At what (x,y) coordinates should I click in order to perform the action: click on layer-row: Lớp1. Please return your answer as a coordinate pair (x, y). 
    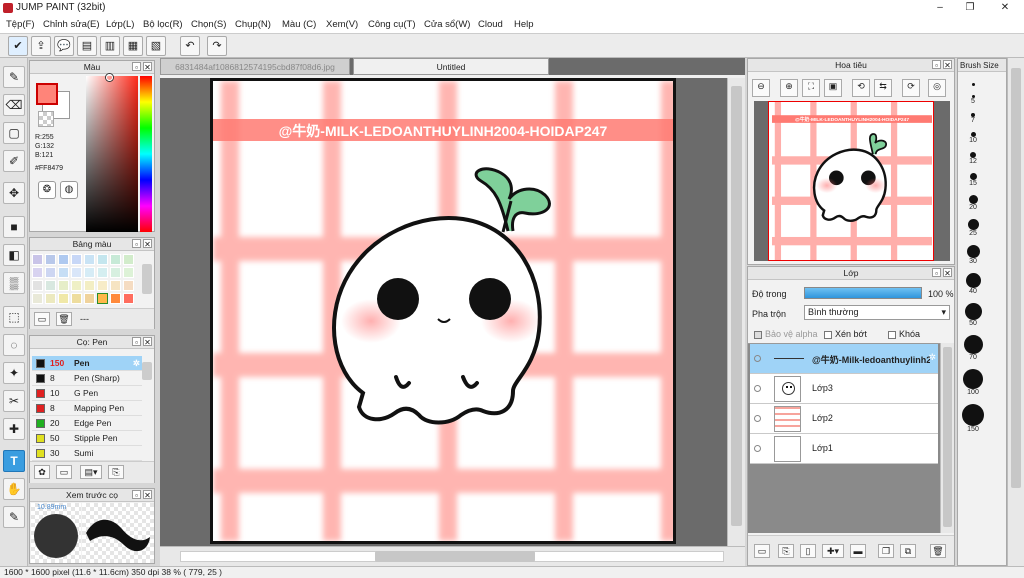
    Looking at the image, I should click on (844, 449).